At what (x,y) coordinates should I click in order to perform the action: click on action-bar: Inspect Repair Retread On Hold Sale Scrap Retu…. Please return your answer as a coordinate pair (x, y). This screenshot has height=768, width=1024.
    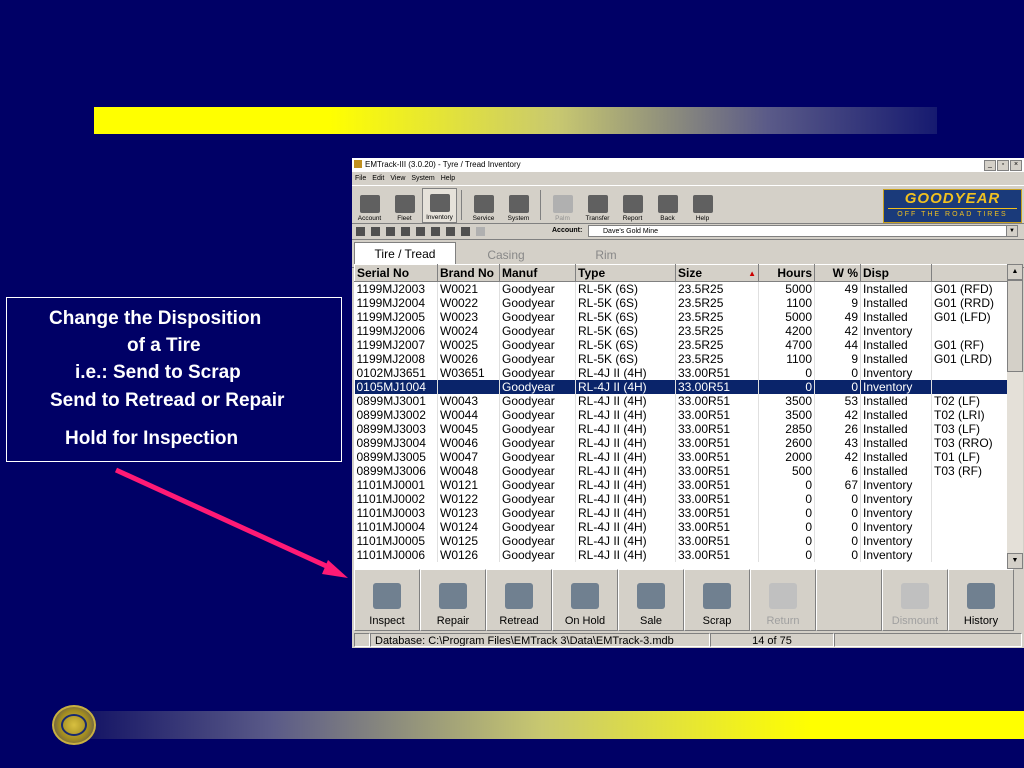
    Looking at the image, I should click on (688, 601).